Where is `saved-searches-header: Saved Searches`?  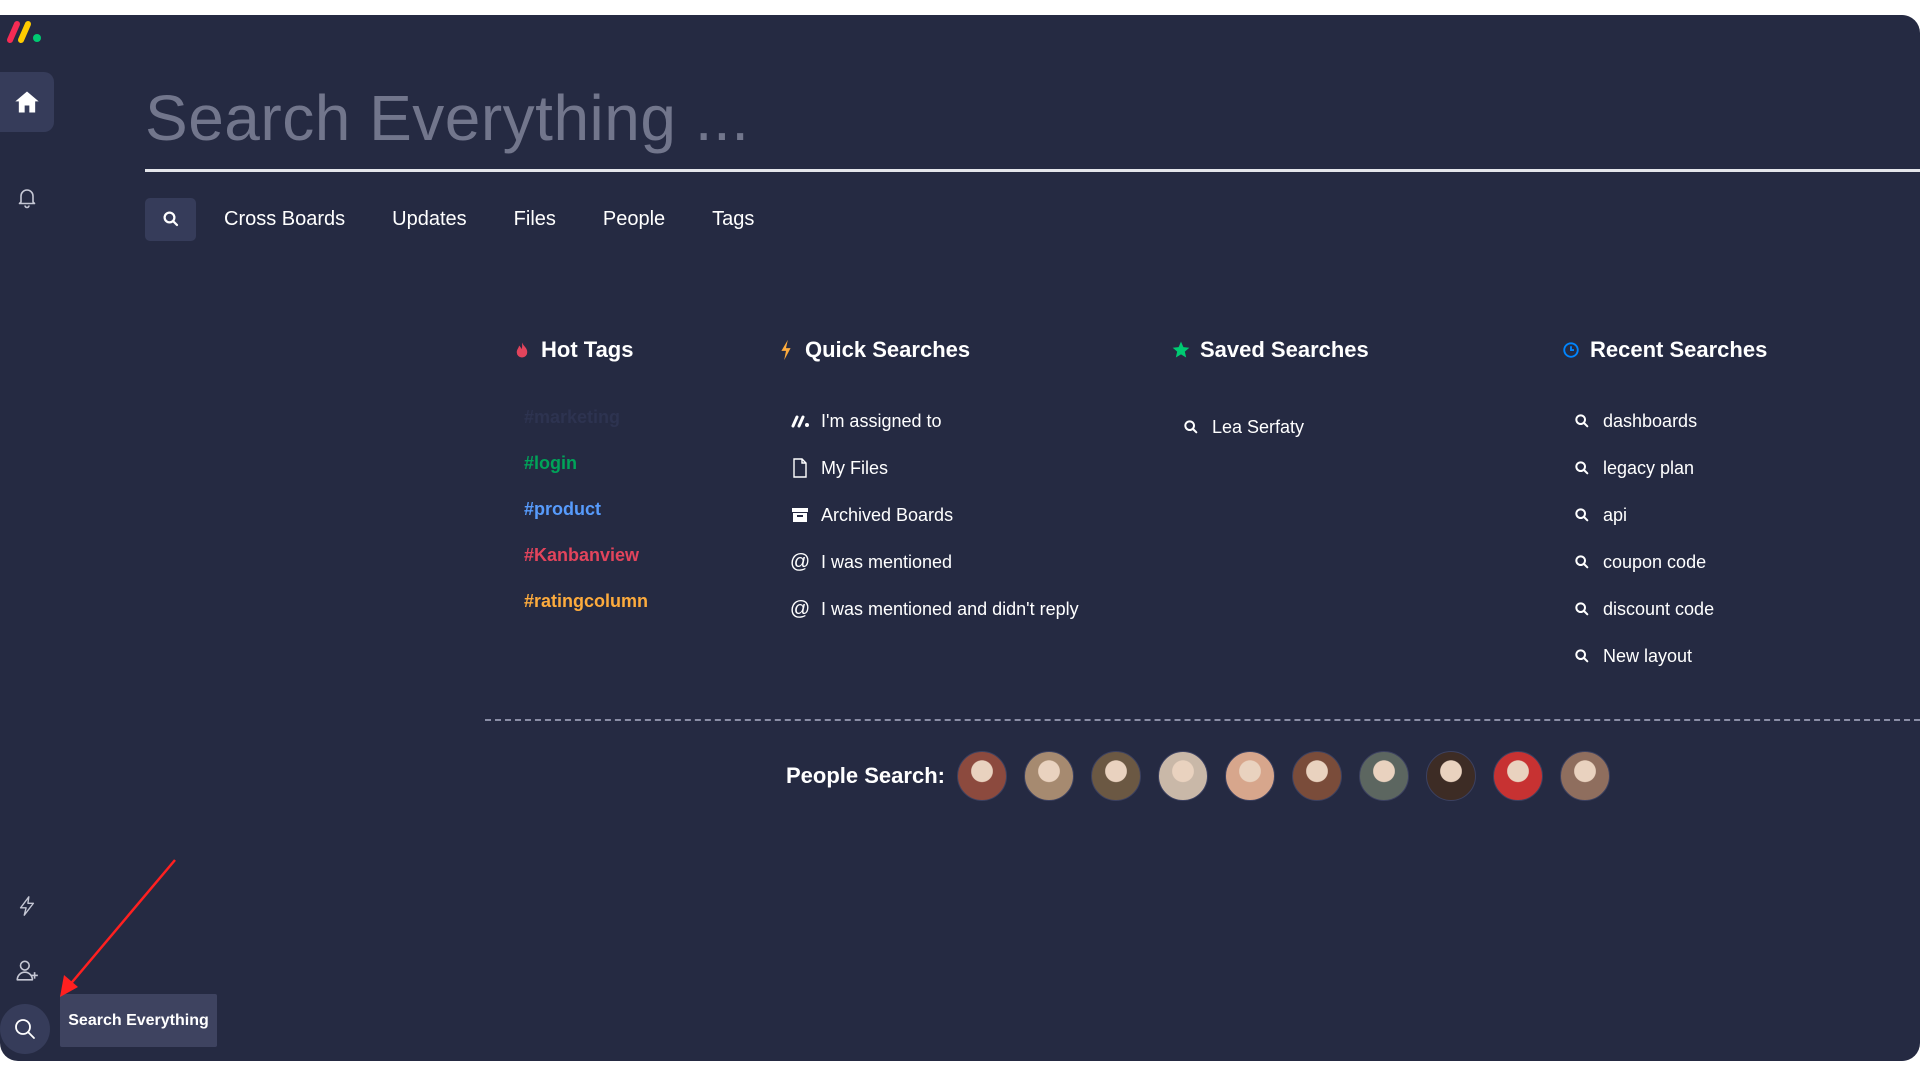 saved-searches-header: Saved Searches is located at coordinates (1269, 350).